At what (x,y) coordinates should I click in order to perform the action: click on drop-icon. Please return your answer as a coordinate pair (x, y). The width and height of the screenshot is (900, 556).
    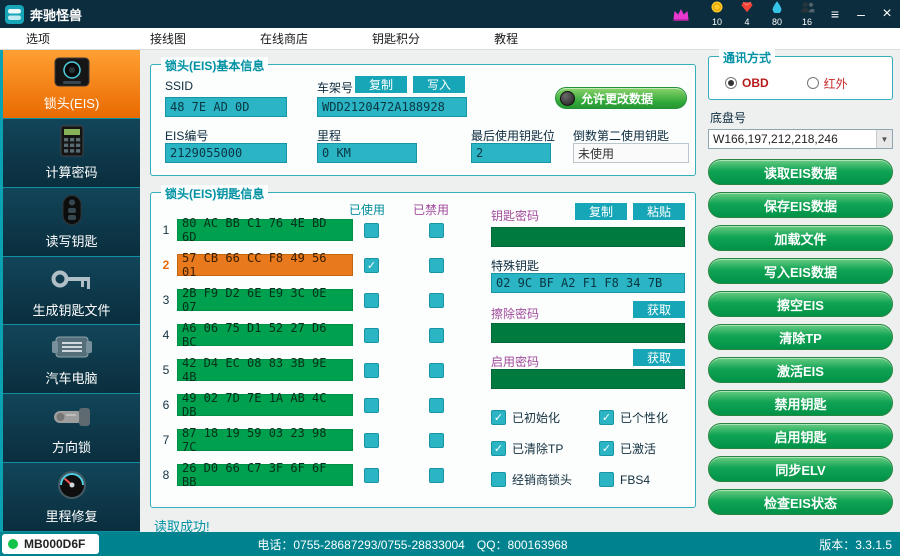
    Looking at the image, I should click on (777, 9).